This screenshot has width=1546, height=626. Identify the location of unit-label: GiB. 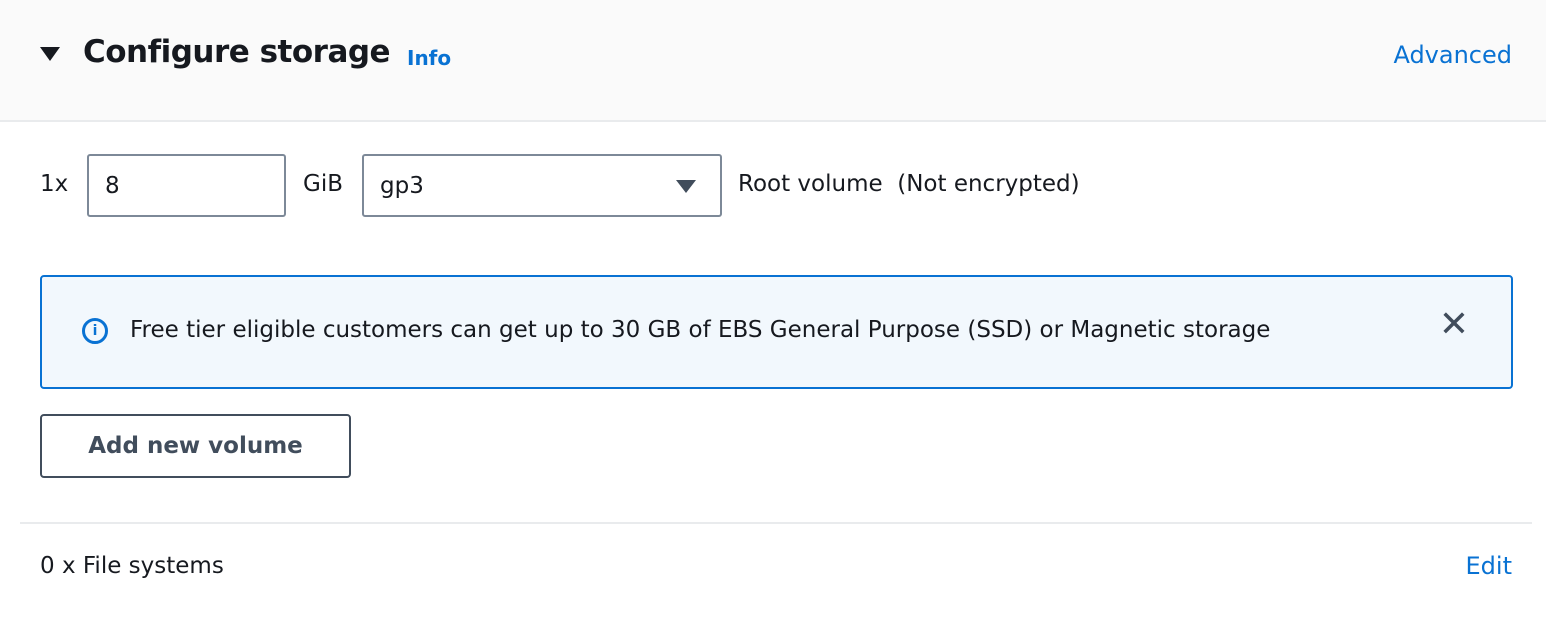
(323, 184).